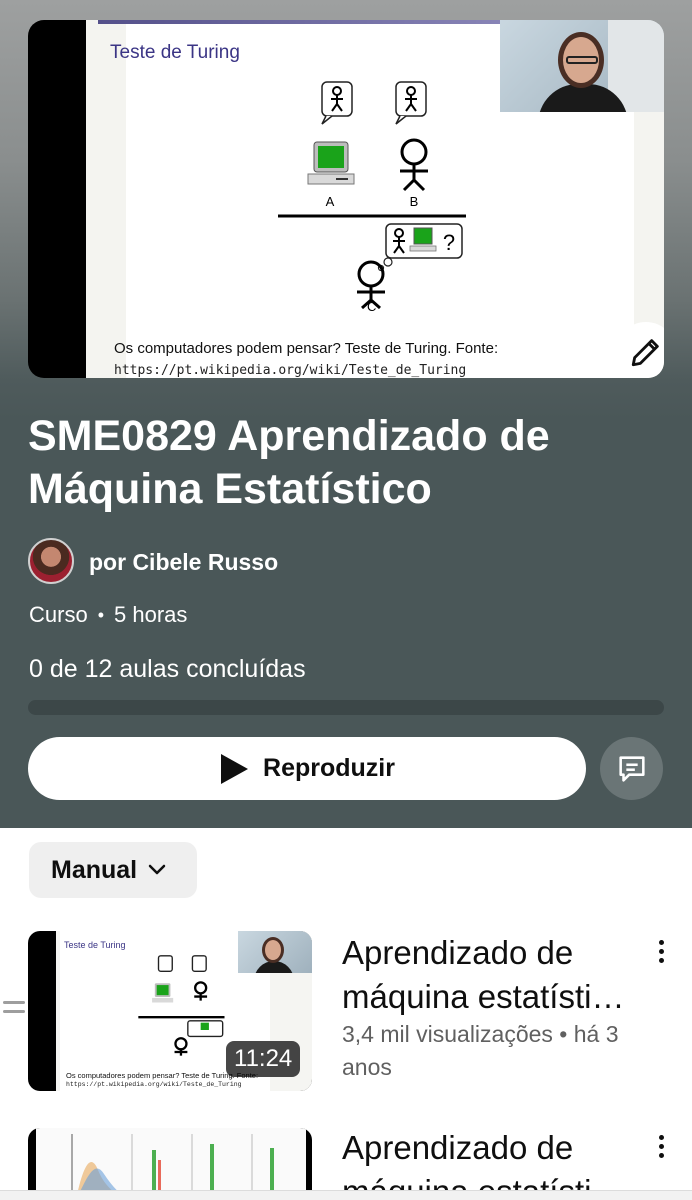 Image resolution: width=692 pixels, height=1200 pixels. Describe the element at coordinates (414, 165) in the screenshot. I see `person-icon` at that location.